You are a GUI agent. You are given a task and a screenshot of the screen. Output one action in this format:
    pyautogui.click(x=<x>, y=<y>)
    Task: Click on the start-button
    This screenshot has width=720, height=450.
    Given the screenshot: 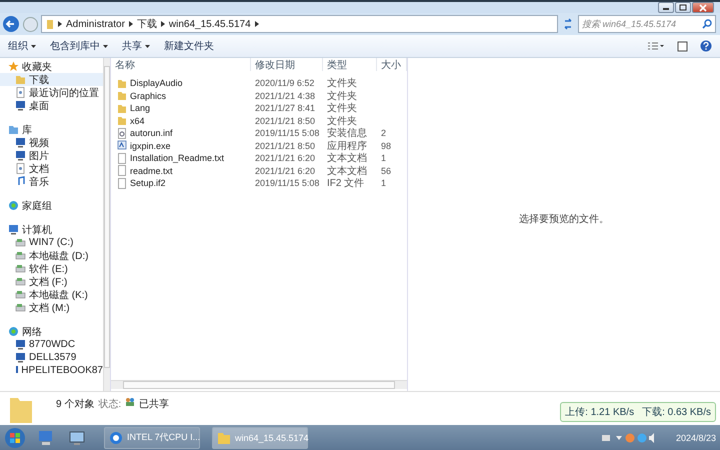 What is the action you would take?
    pyautogui.click(x=15, y=437)
    